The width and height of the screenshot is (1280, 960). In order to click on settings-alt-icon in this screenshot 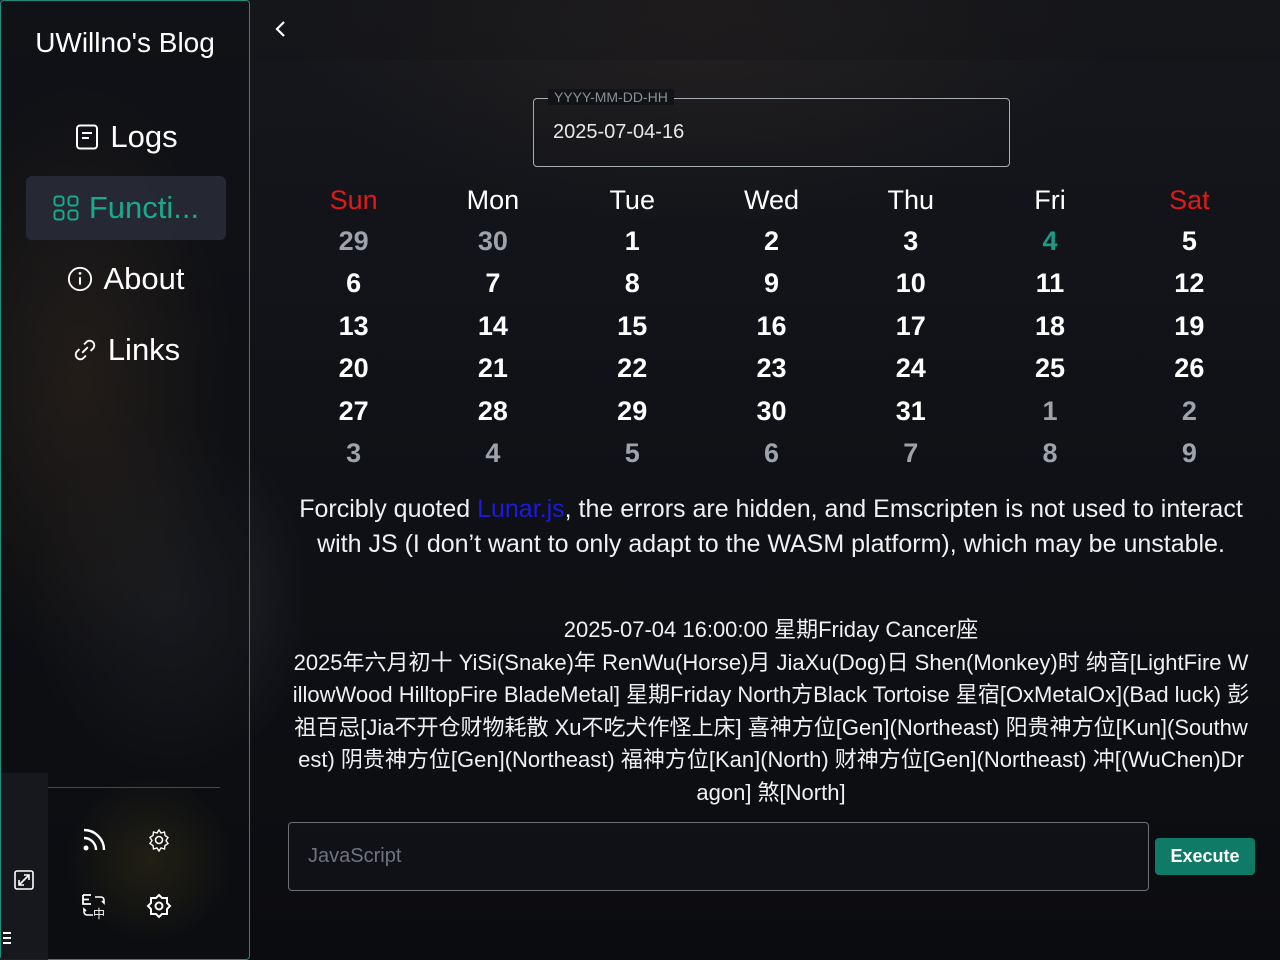, I will do `click(159, 906)`.